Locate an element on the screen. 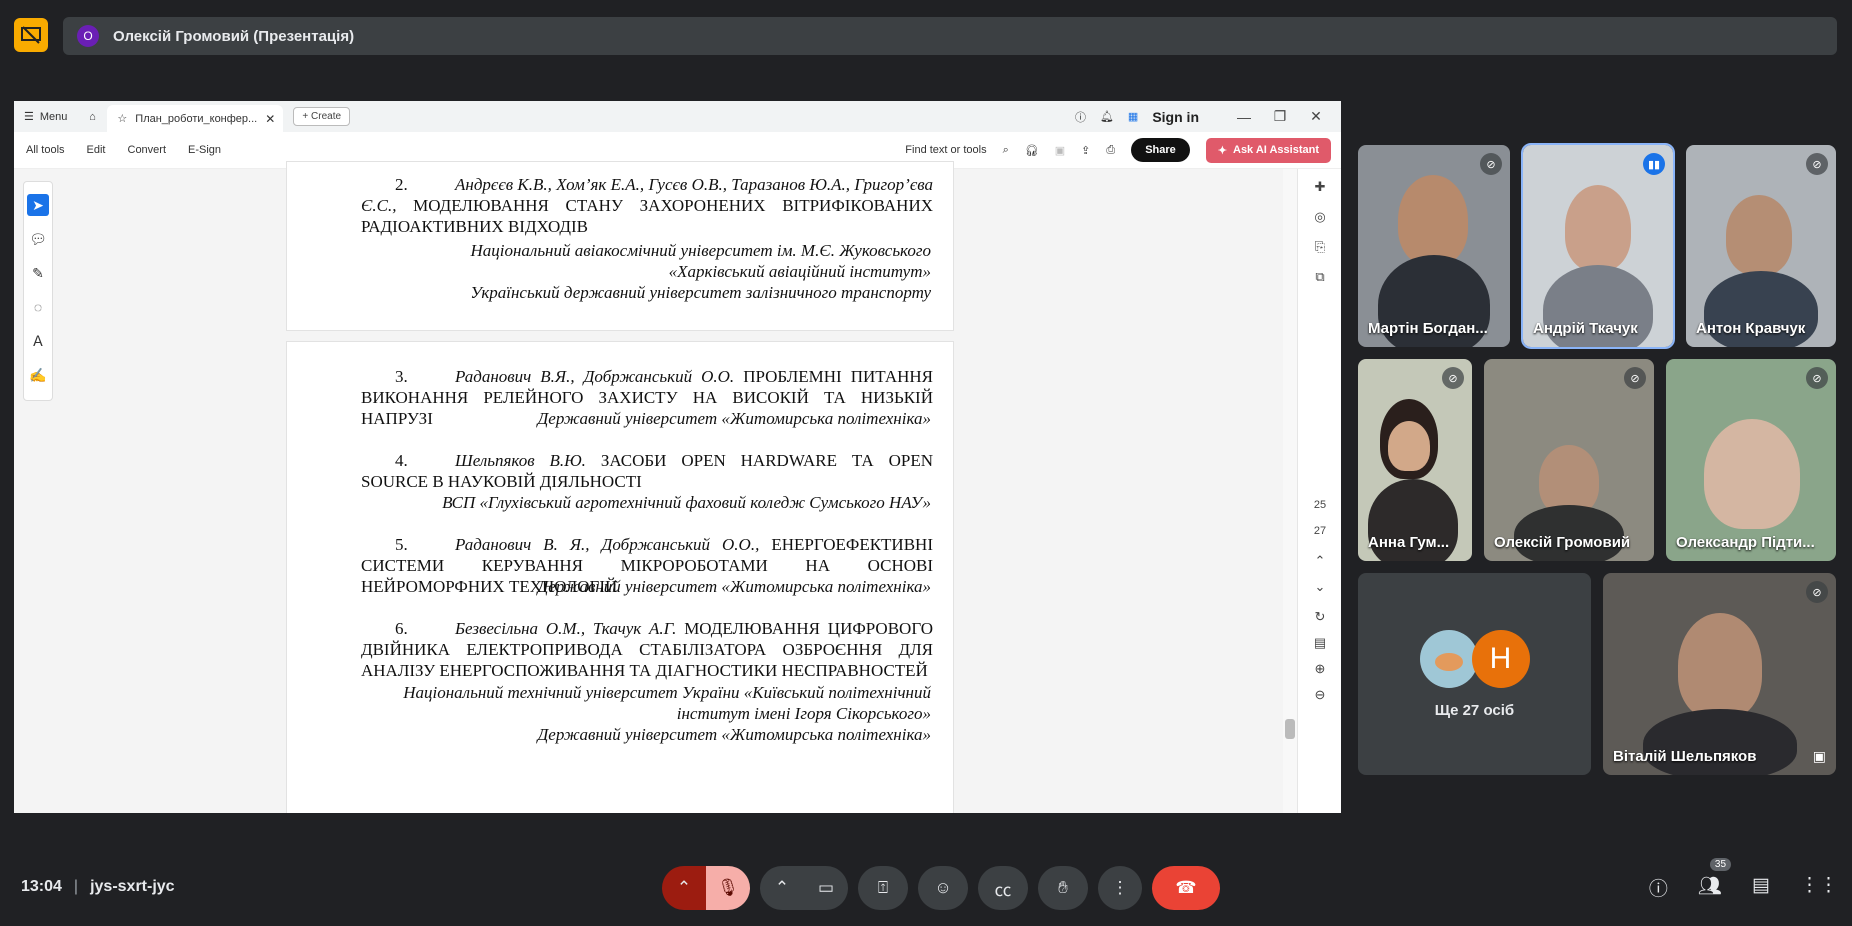 Image resolution: width=1852 pixels, height=926 pixels. participant-tile: ⊘ Антон Кравчук is located at coordinates (1761, 246).